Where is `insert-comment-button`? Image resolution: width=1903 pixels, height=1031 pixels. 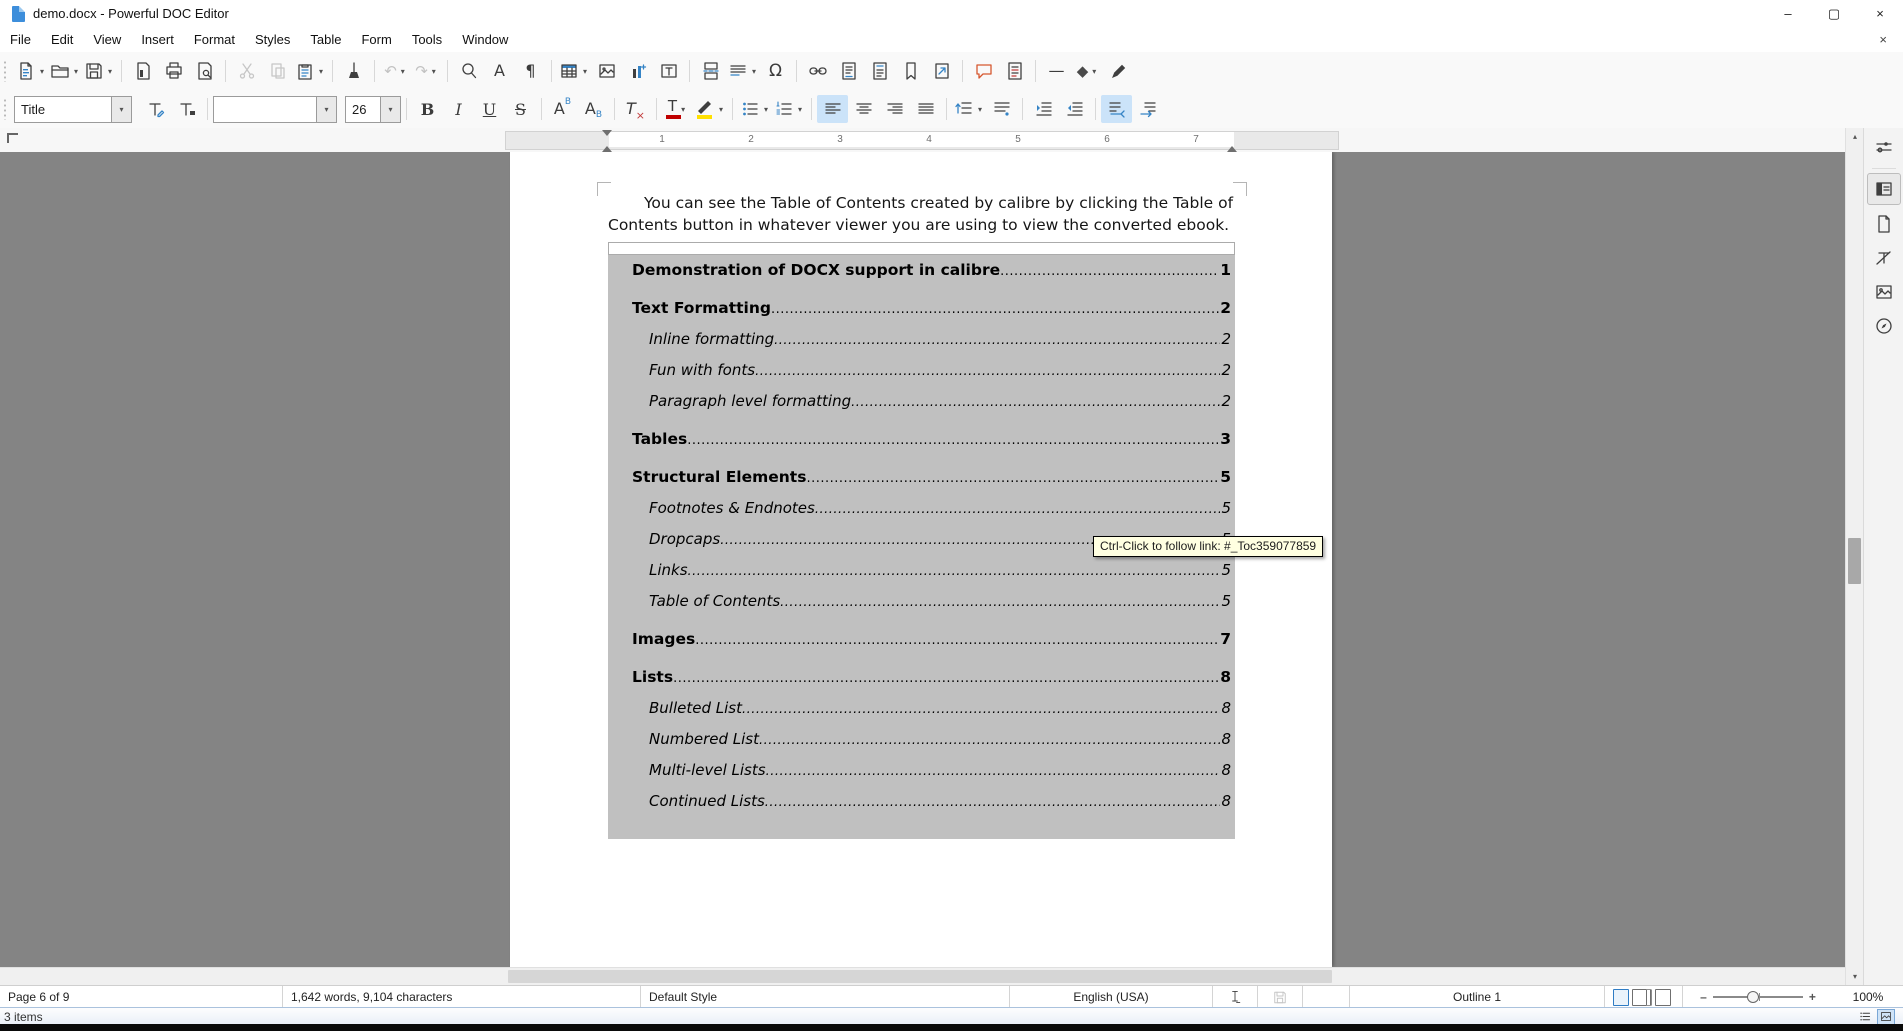
insert-comment-button is located at coordinates (983, 71).